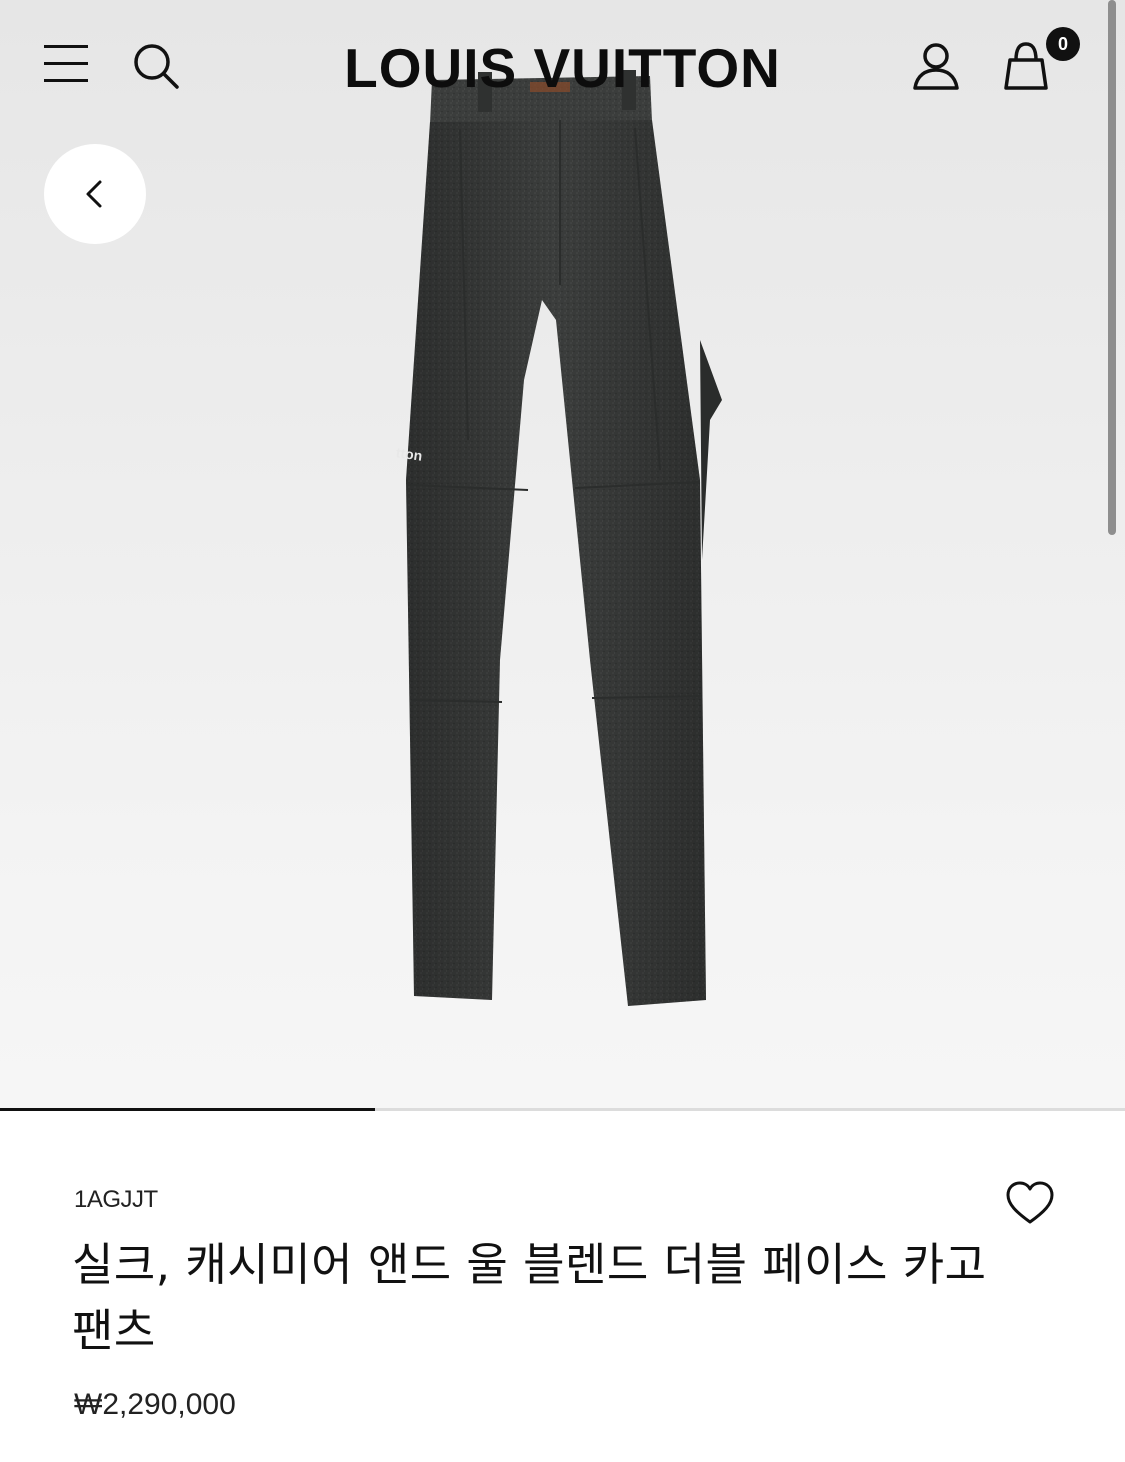 The image size is (1125, 1462). I want to click on back-button, so click(95, 194).